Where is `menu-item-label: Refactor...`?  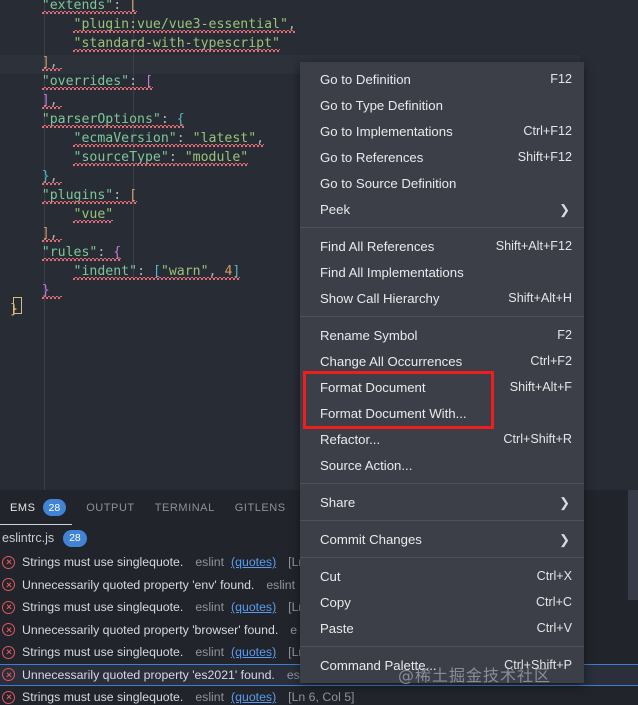 menu-item-label: Refactor... is located at coordinates (350, 439).